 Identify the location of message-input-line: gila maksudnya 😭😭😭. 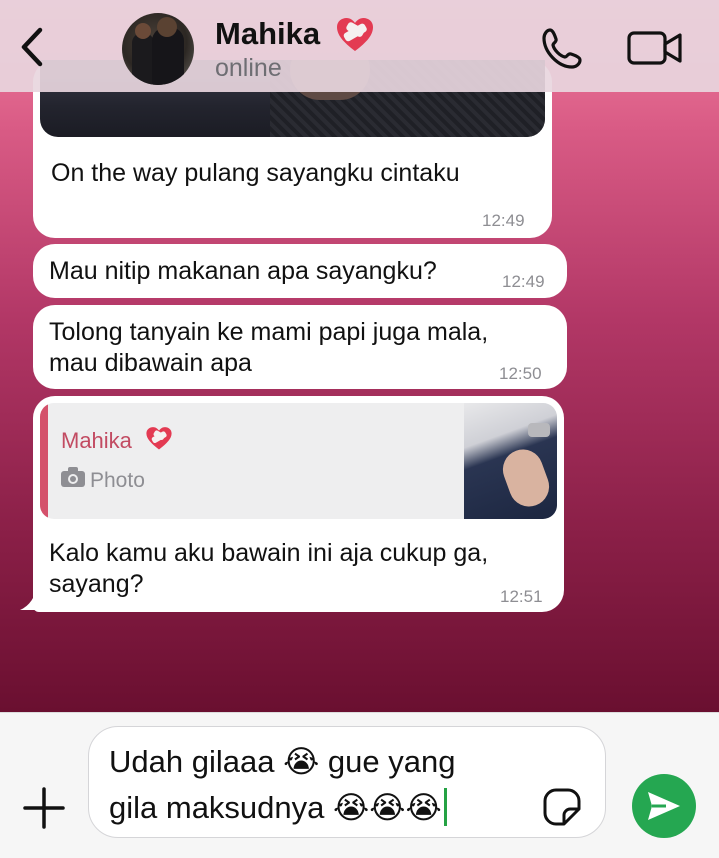
(275, 807).